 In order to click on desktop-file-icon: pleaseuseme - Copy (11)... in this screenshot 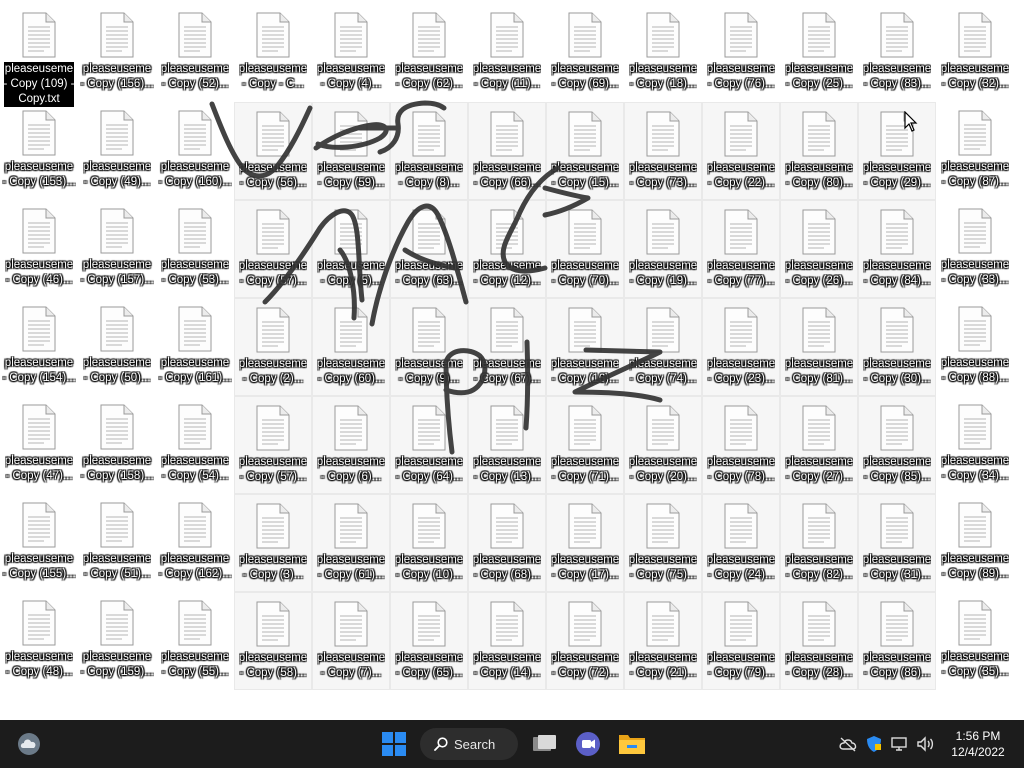, I will do `click(507, 53)`.